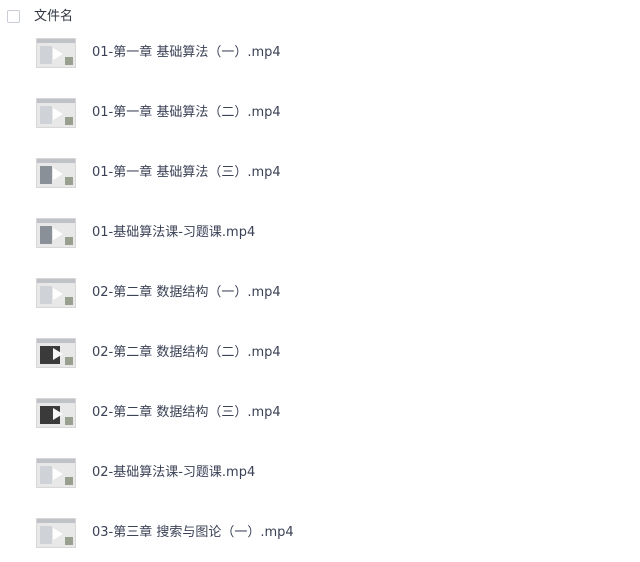 The height and width of the screenshot is (562, 640). I want to click on file-name: 03-第三章 搜索与图论（一）.mp4, so click(193, 533).